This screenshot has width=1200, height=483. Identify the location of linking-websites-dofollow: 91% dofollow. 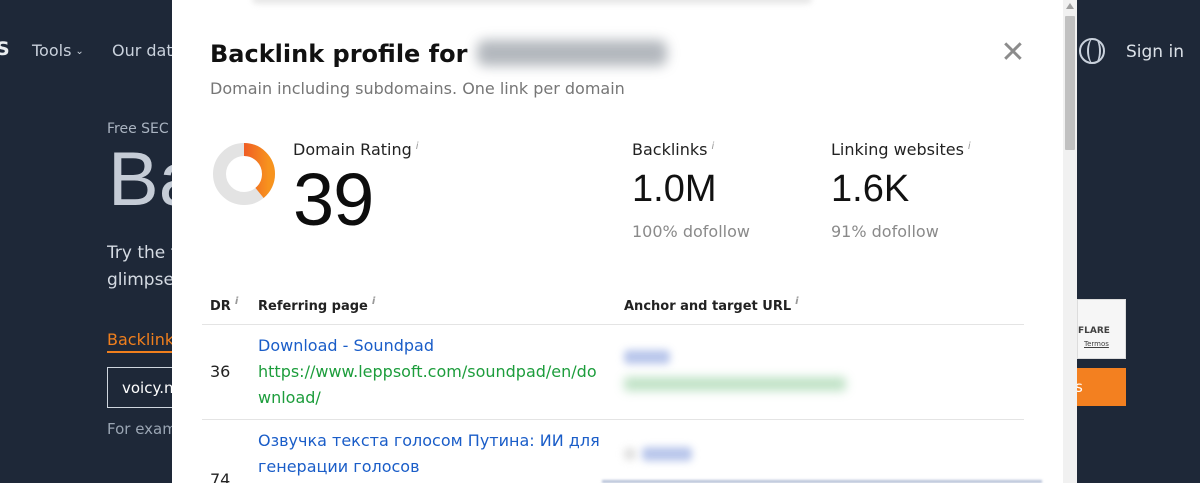
(885, 231).